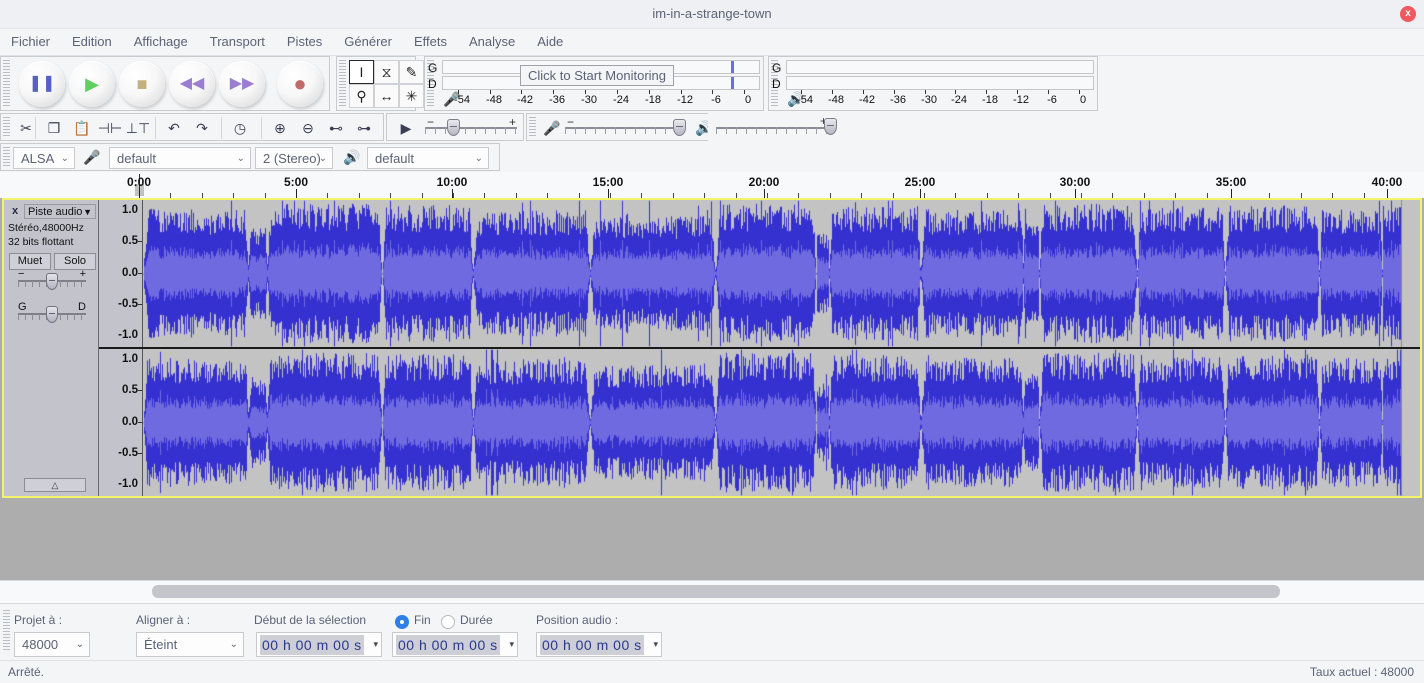 This screenshot has width=1424, height=683. Describe the element at coordinates (52, 644) in the screenshot. I see `project-rate-select: 48000 ⌄` at that location.